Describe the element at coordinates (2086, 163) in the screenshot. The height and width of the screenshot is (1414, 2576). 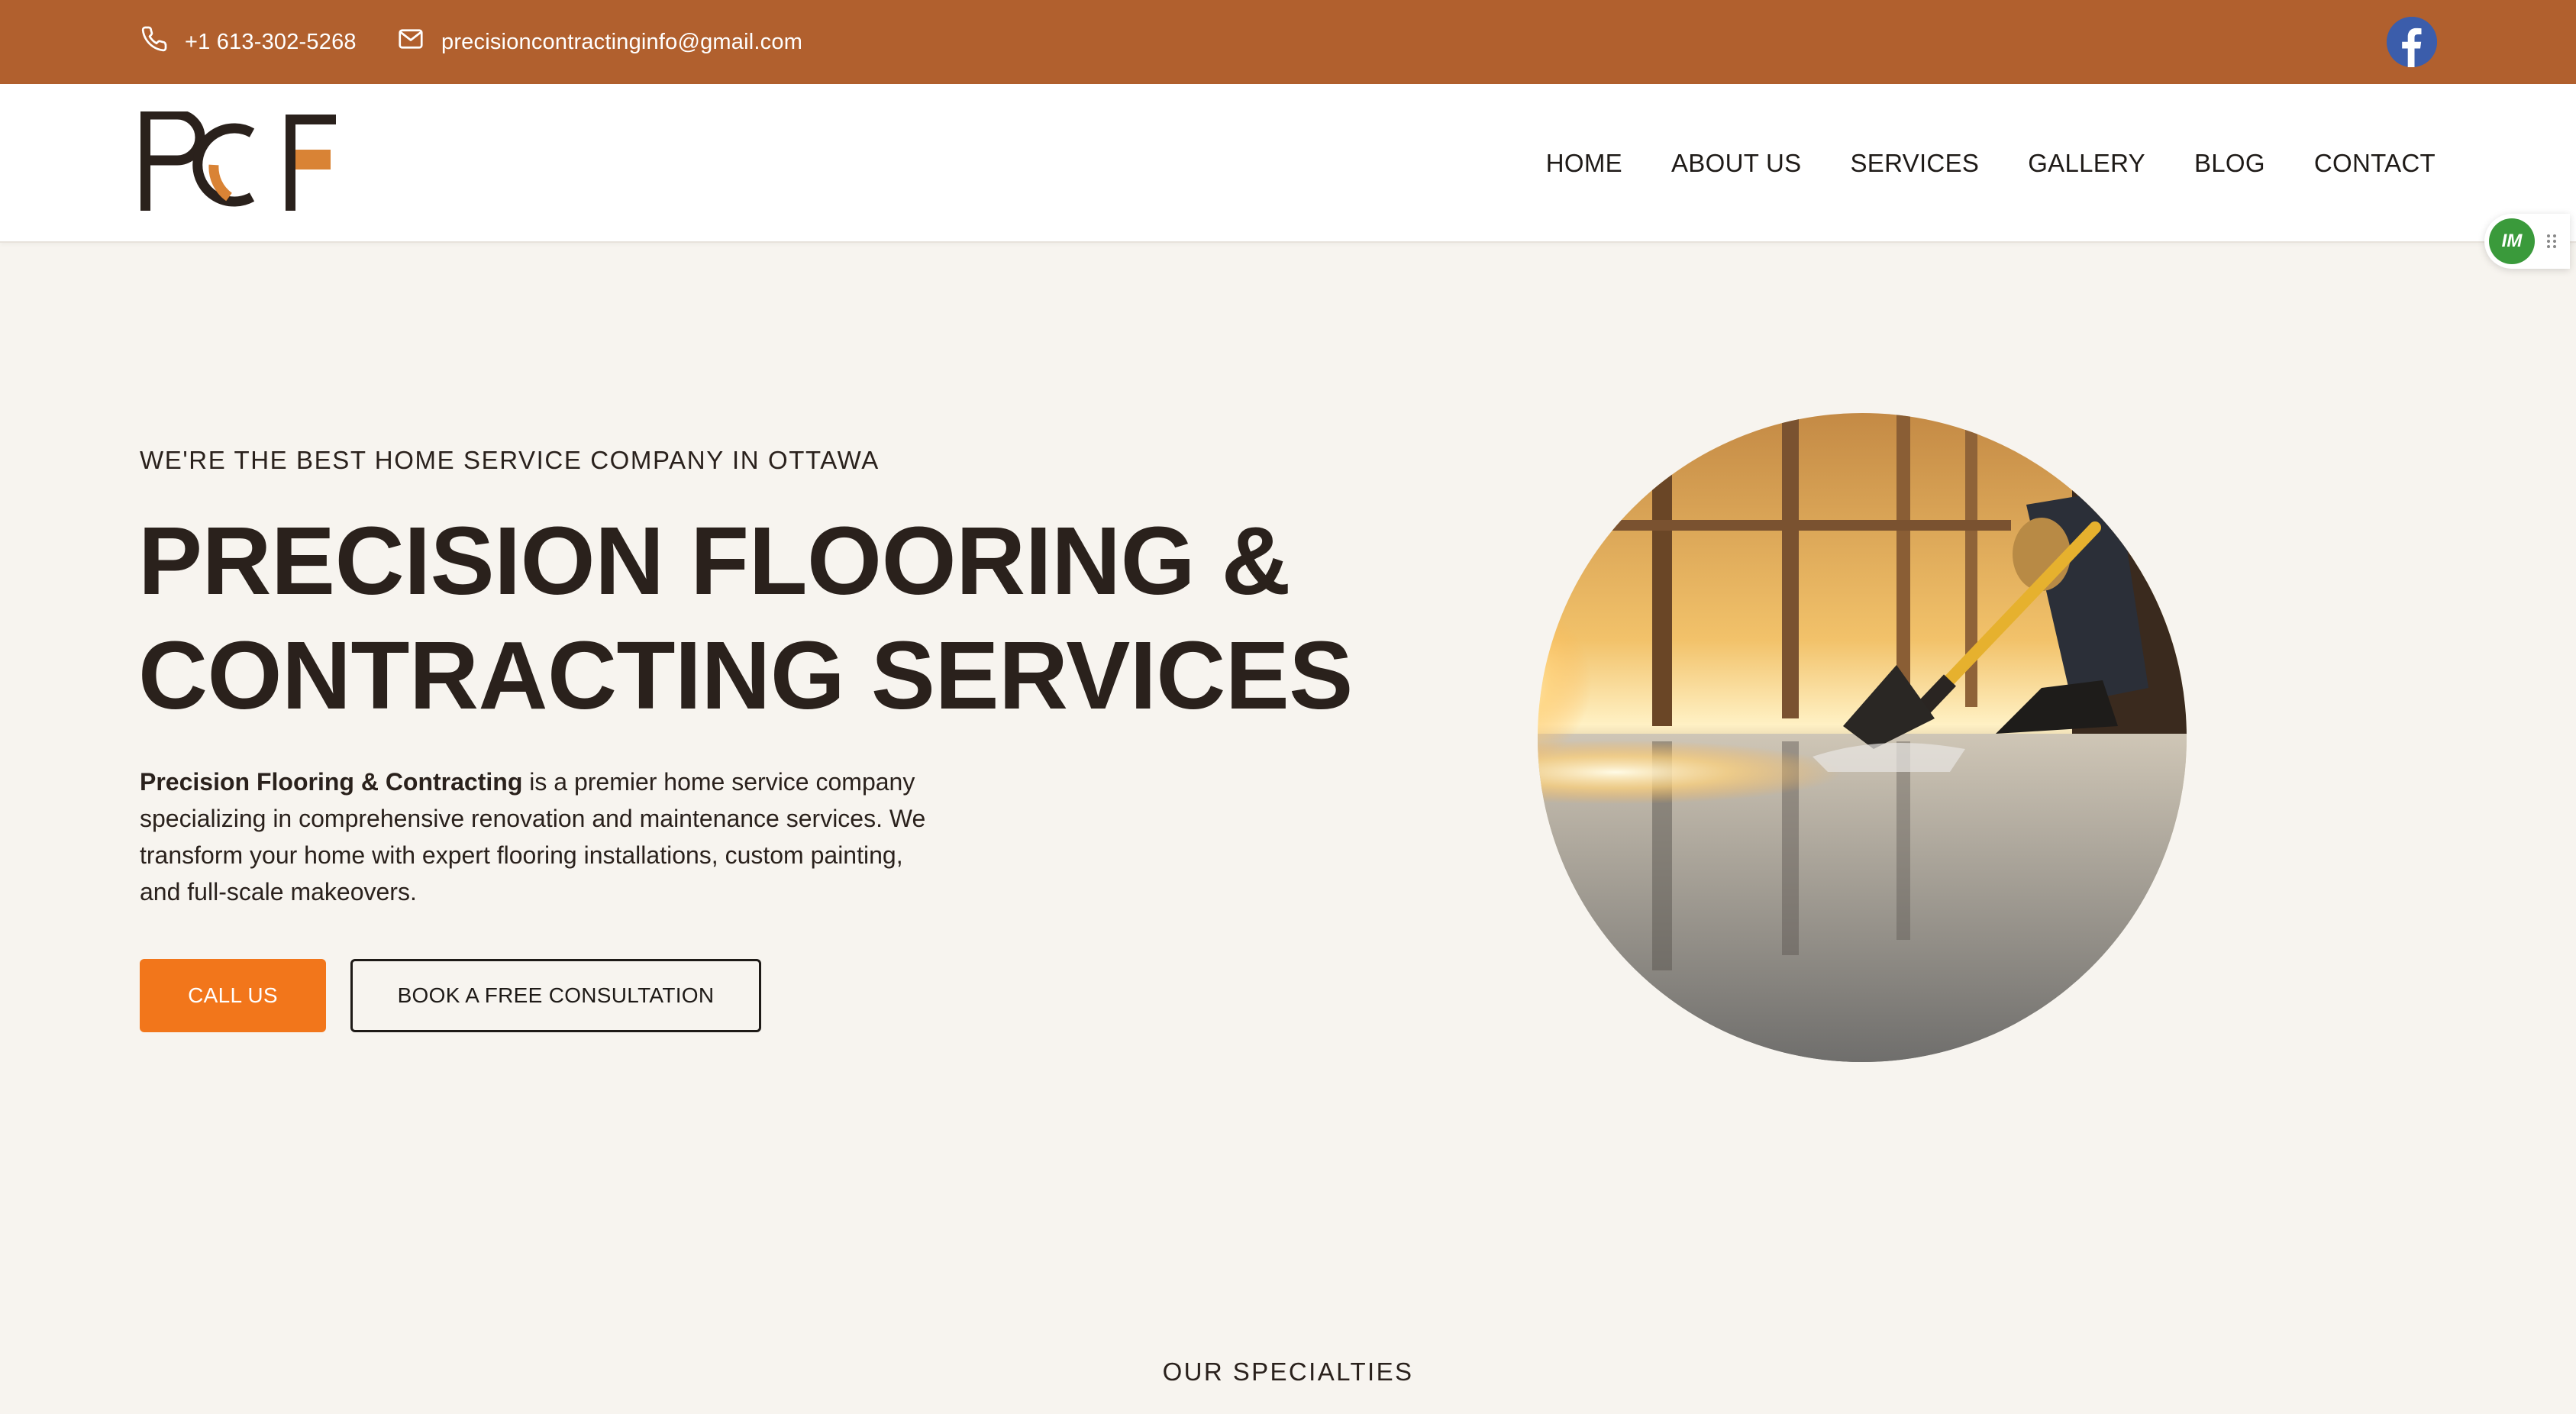
I see `nav-gallery: GALLERY` at that location.